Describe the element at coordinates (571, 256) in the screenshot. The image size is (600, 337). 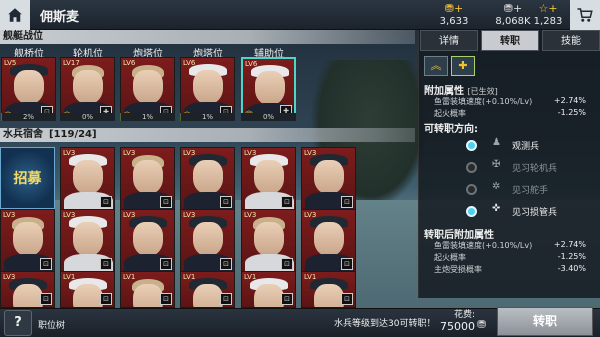
I see `attr-value: -1.25%` at that location.